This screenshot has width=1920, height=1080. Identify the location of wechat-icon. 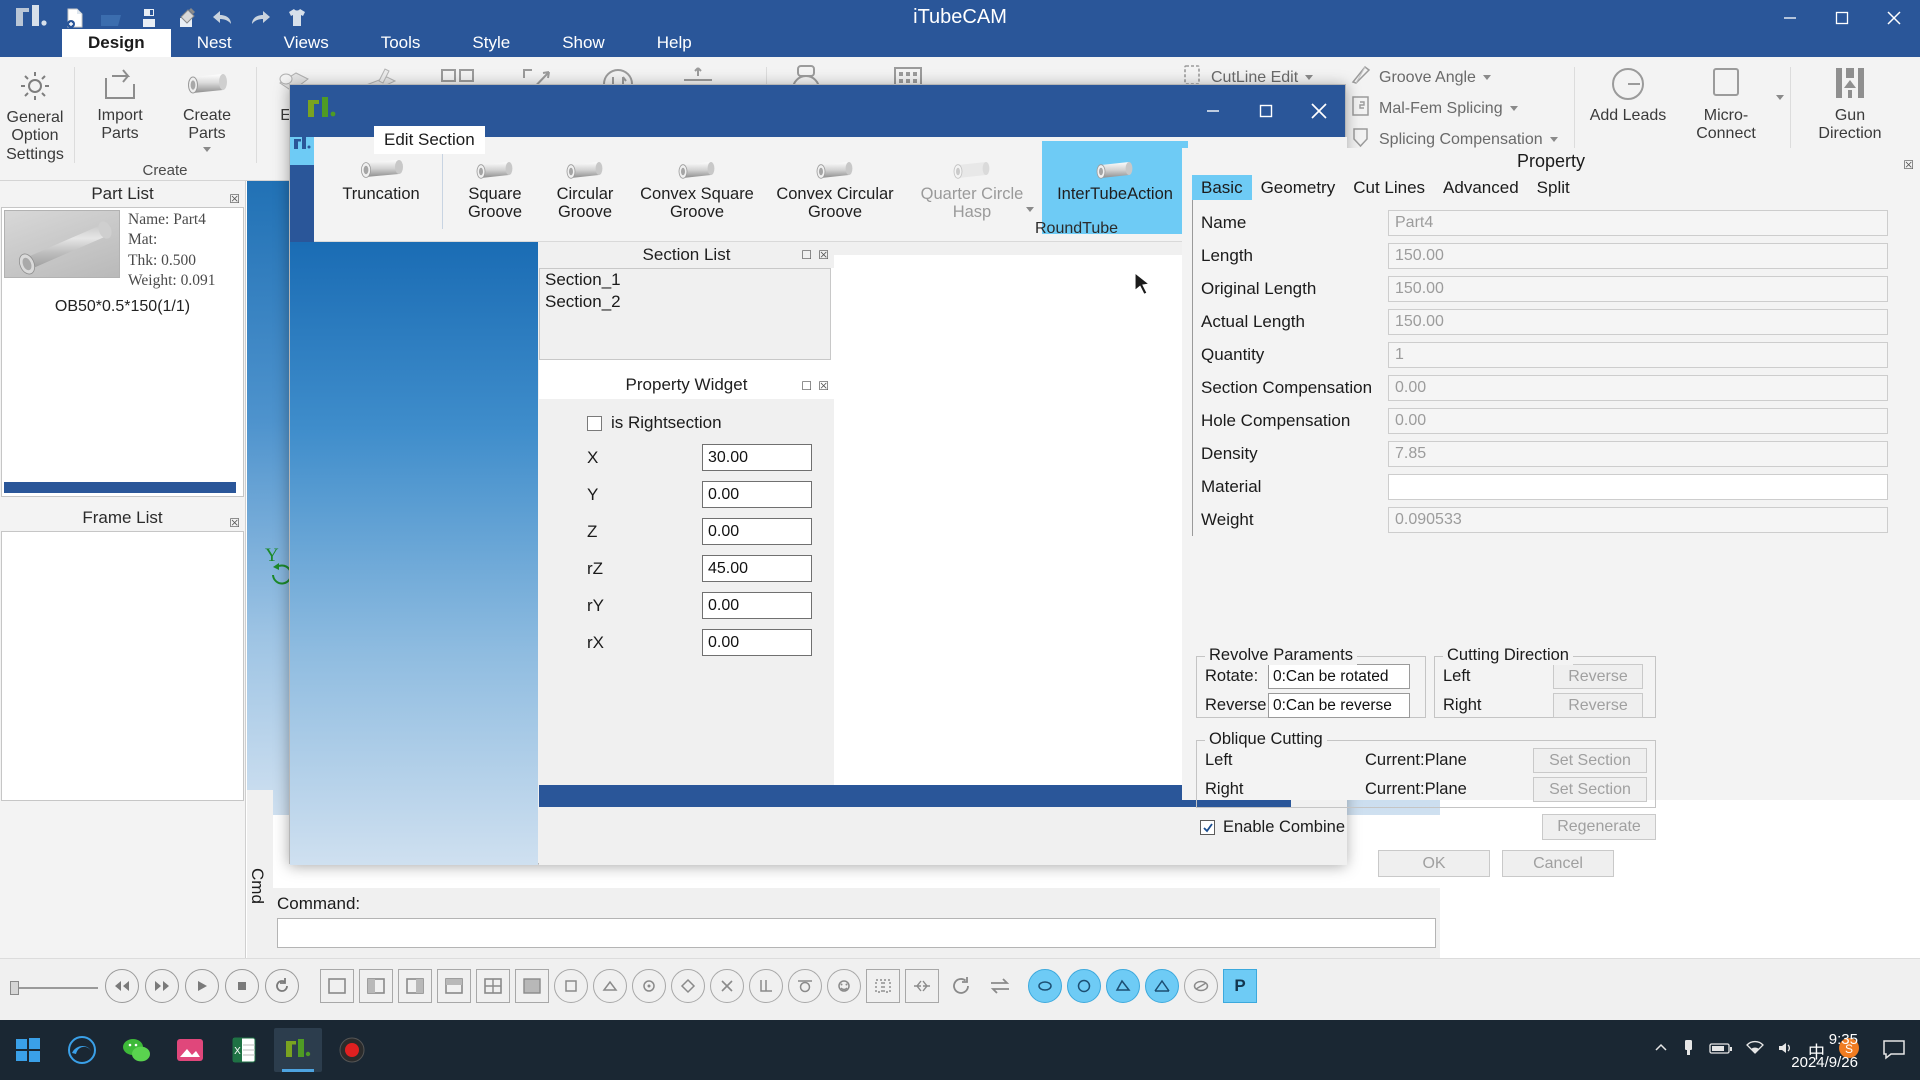
(136, 1050).